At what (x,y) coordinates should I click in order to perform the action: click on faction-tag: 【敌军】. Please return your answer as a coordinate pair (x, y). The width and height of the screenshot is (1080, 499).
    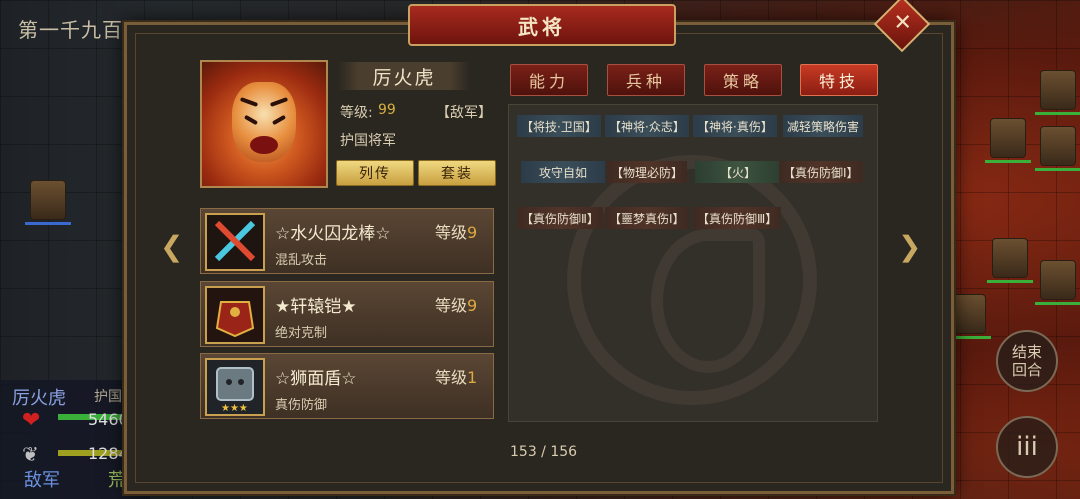
    Looking at the image, I should click on (464, 113).